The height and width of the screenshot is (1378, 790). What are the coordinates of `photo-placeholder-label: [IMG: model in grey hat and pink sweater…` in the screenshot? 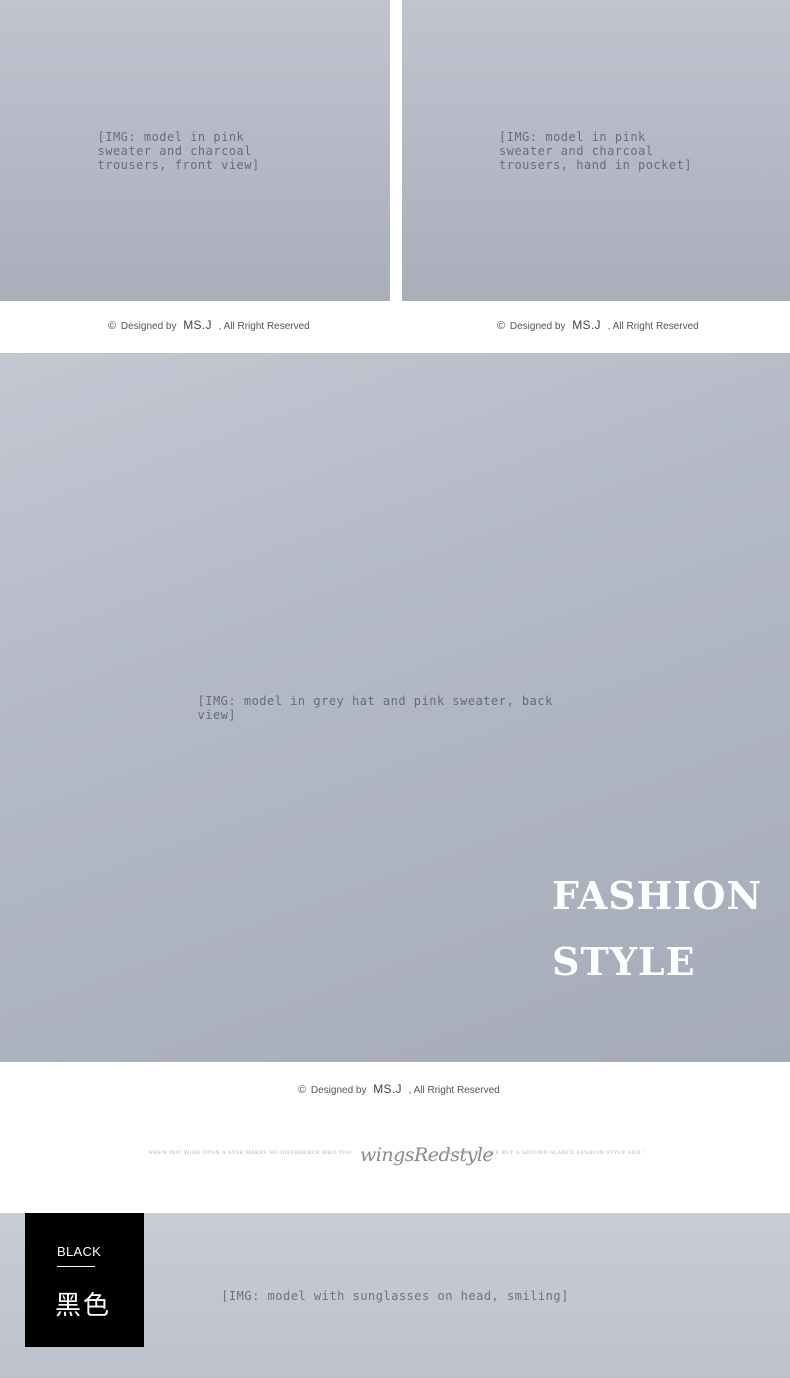 It's located at (375, 707).